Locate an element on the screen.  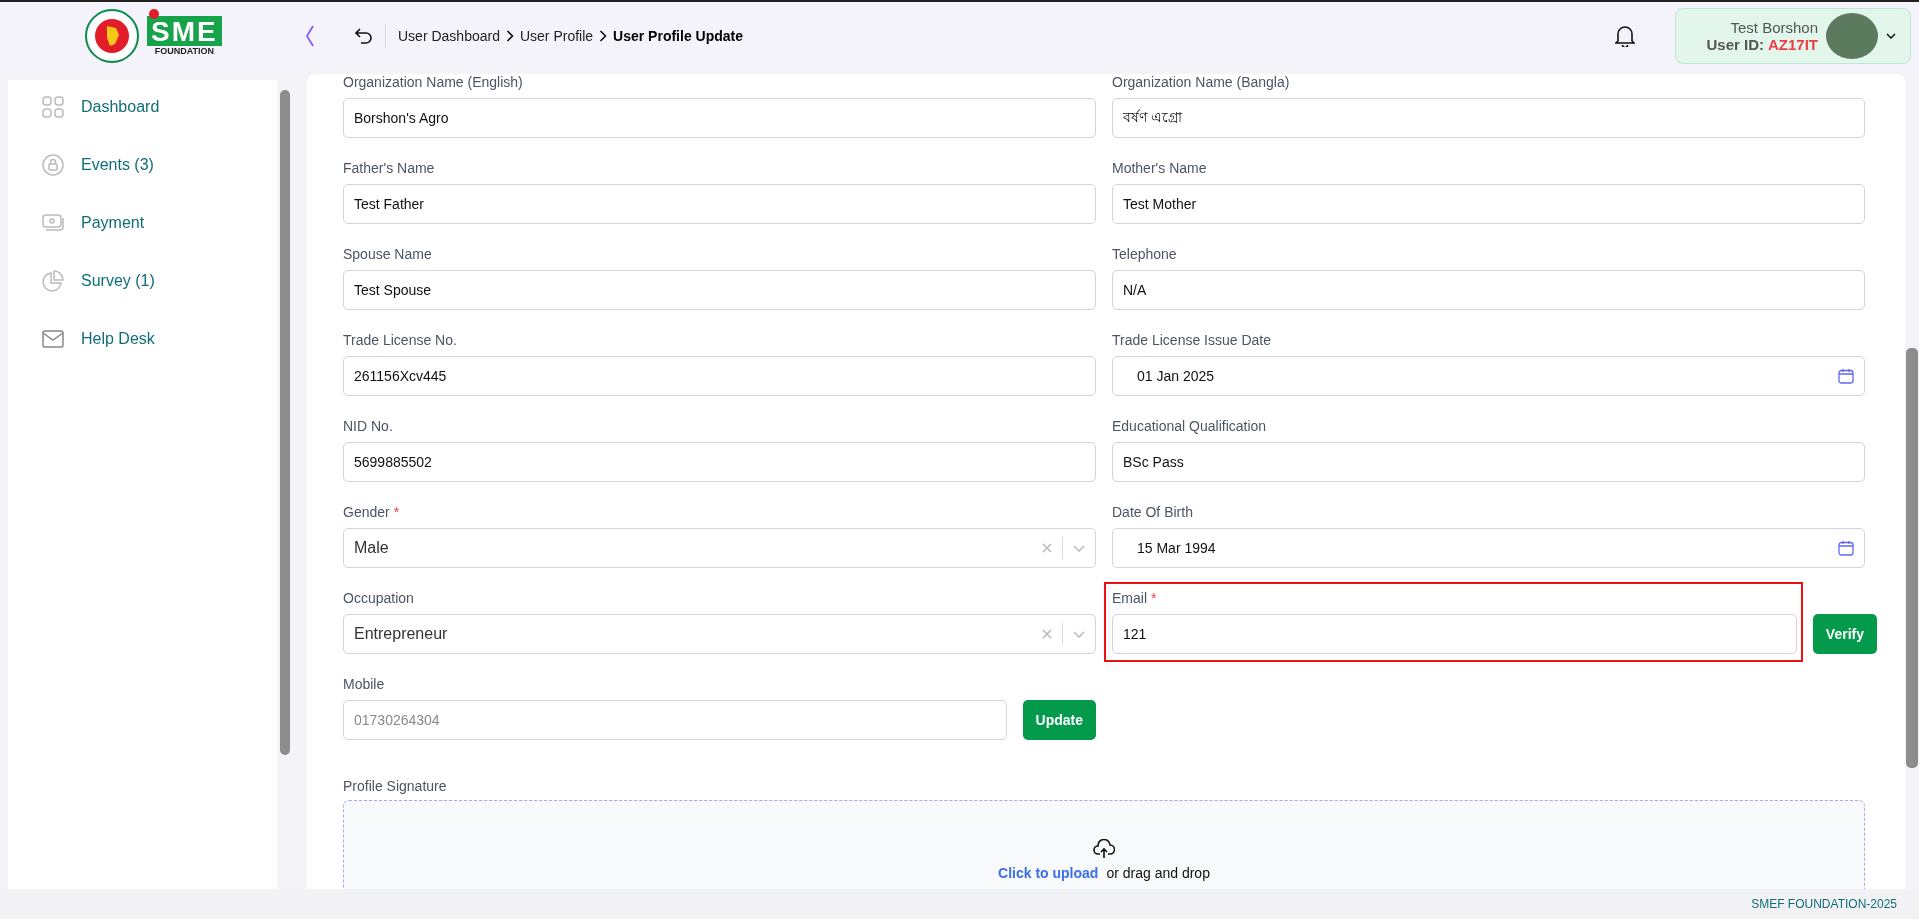
cloud-upload-icon is located at coordinates (1104, 849).